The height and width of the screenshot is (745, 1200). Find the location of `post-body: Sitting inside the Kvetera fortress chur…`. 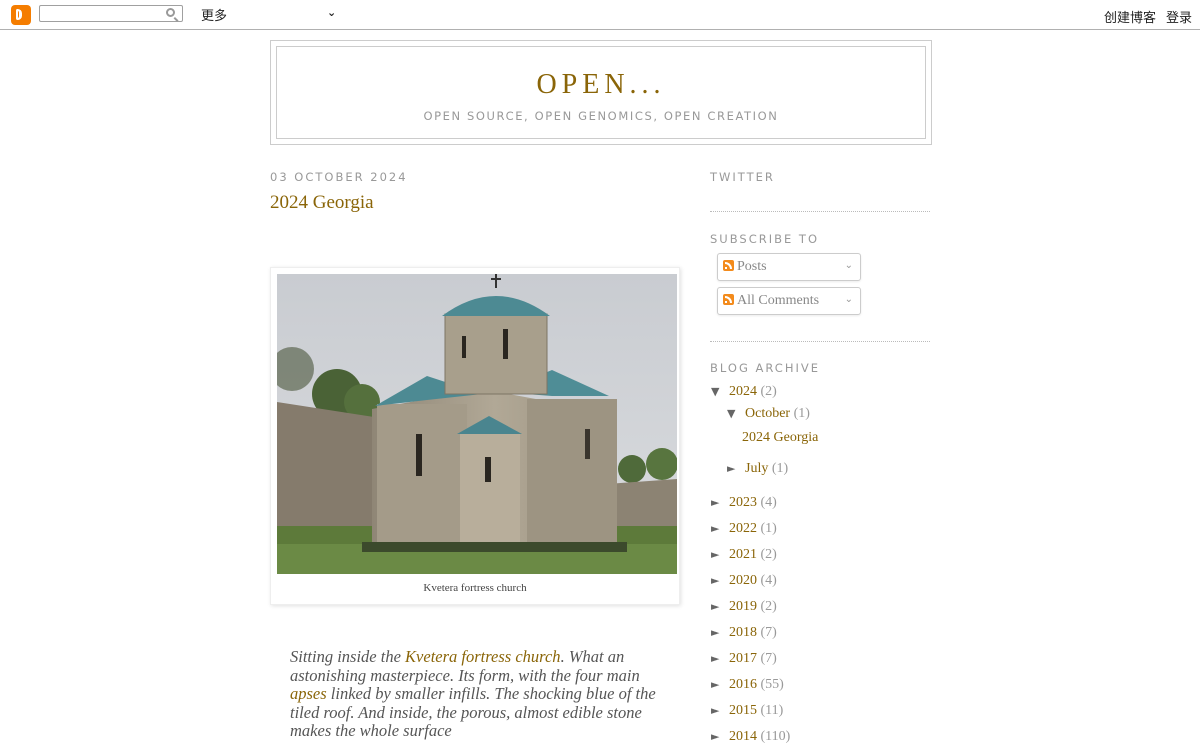

post-body: Sitting inside the Kvetera fortress chur… is located at coordinates (482, 694).